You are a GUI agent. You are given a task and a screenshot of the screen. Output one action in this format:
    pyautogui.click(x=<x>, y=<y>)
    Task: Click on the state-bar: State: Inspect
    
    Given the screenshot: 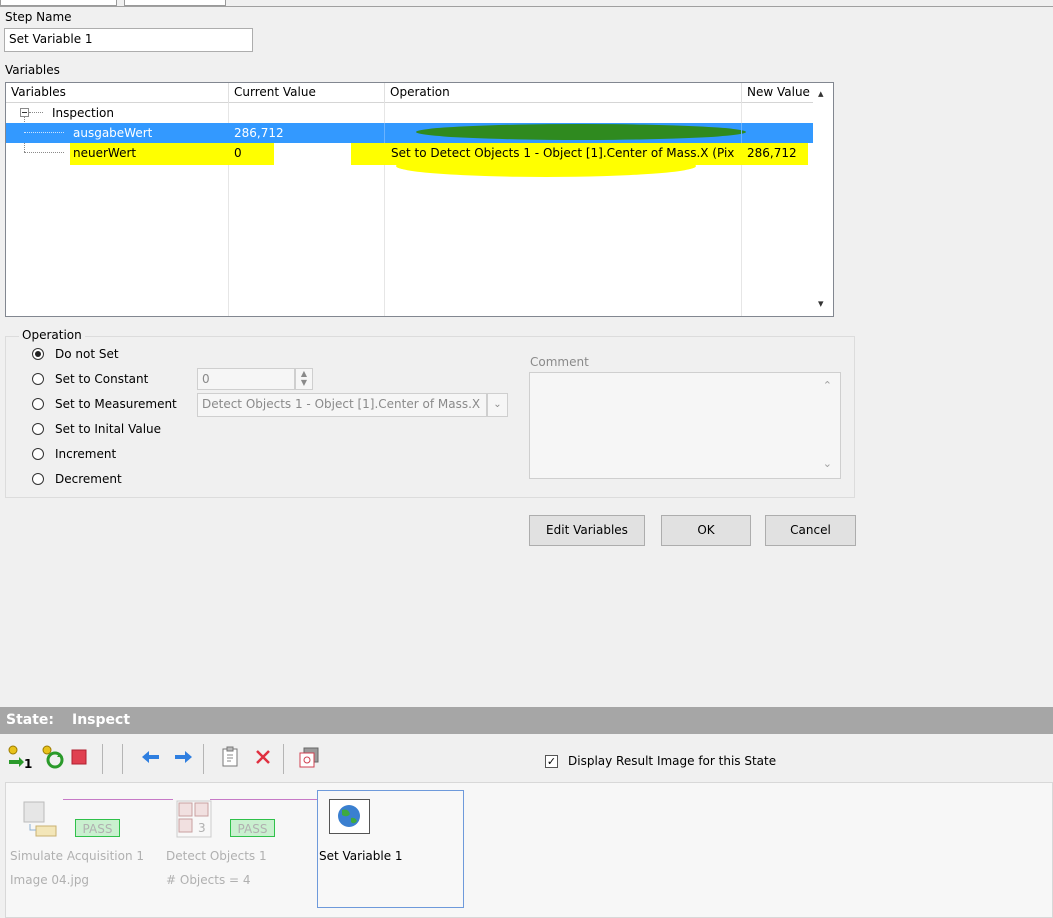 What is the action you would take?
    pyautogui.click(x=526, y=720)
    